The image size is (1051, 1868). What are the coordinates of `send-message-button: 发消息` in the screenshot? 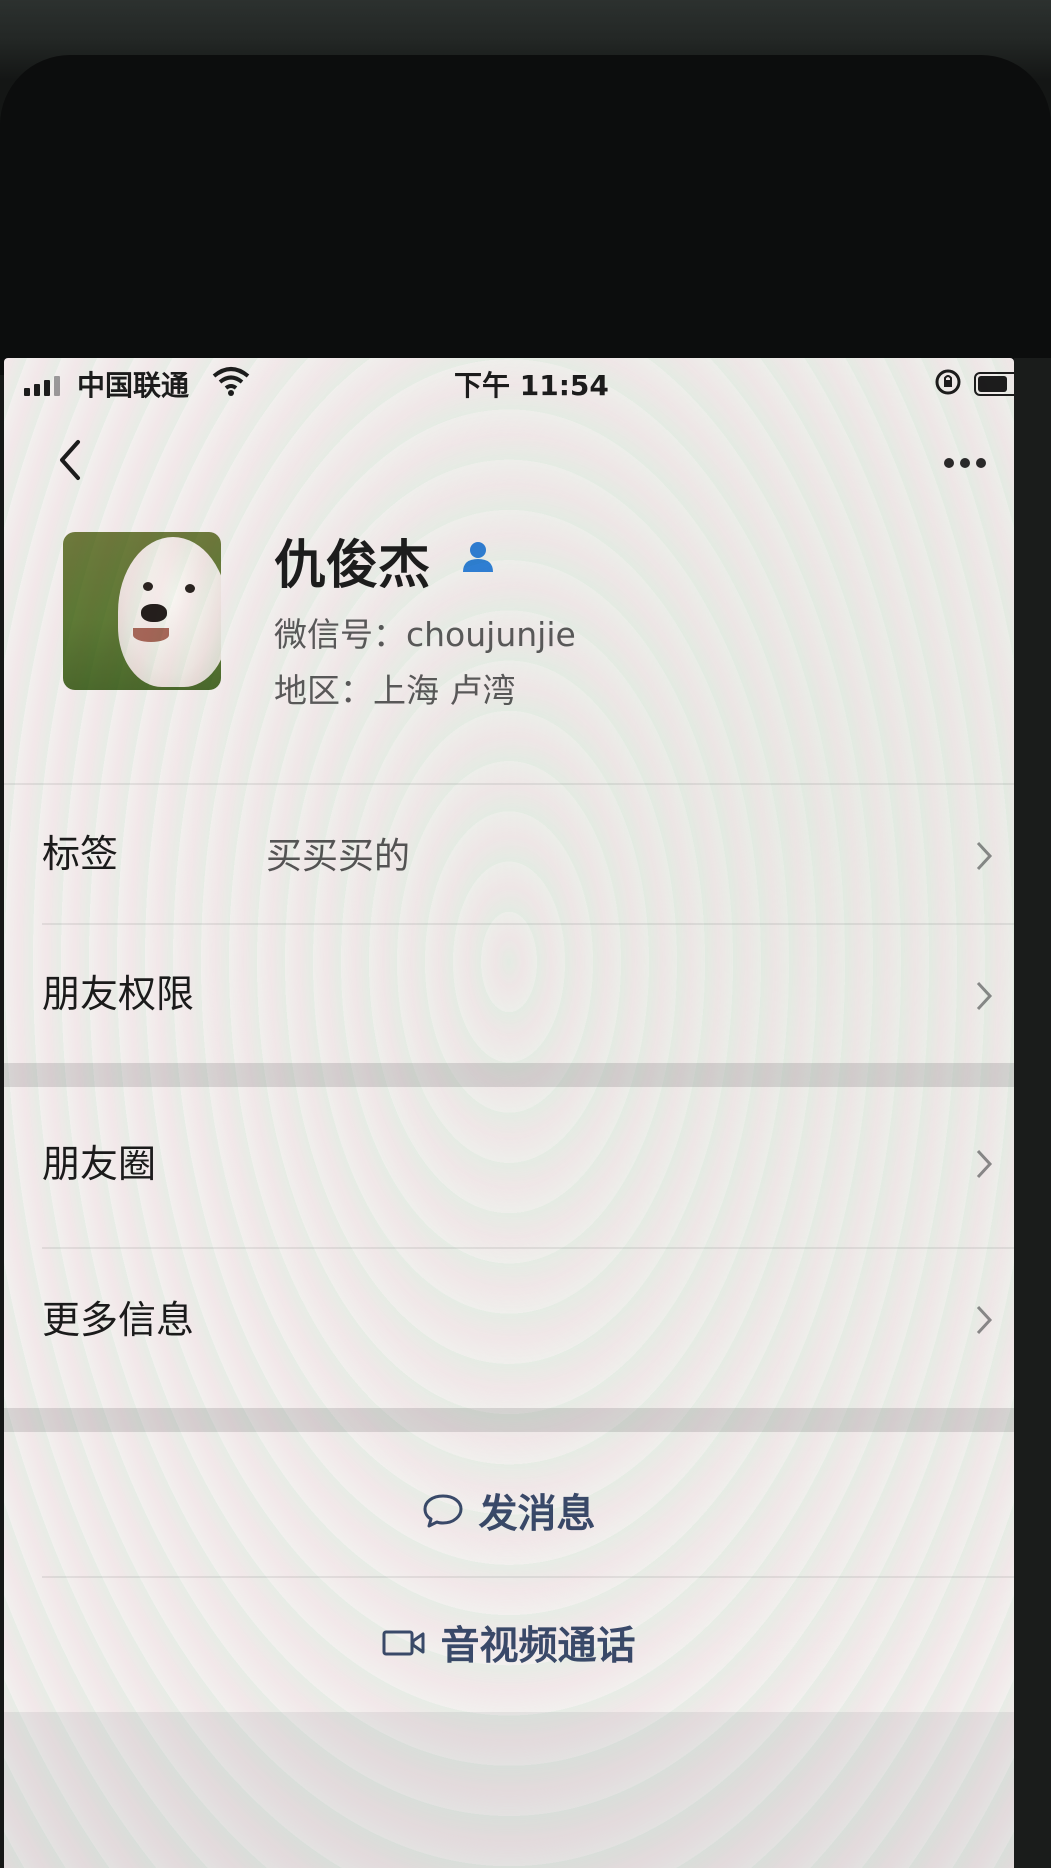 It's located at (509, 1511).